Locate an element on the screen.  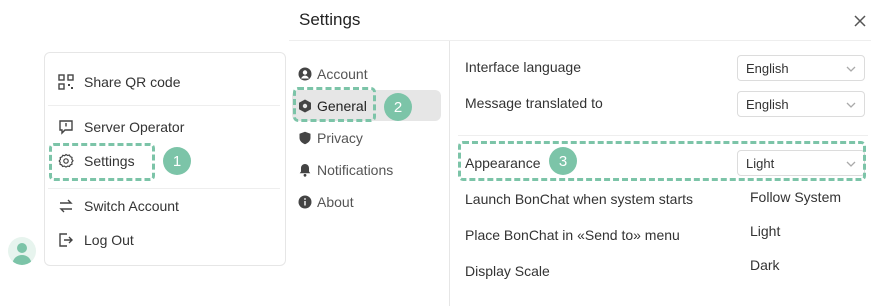
close-icon is located at coordinates (860, 21).